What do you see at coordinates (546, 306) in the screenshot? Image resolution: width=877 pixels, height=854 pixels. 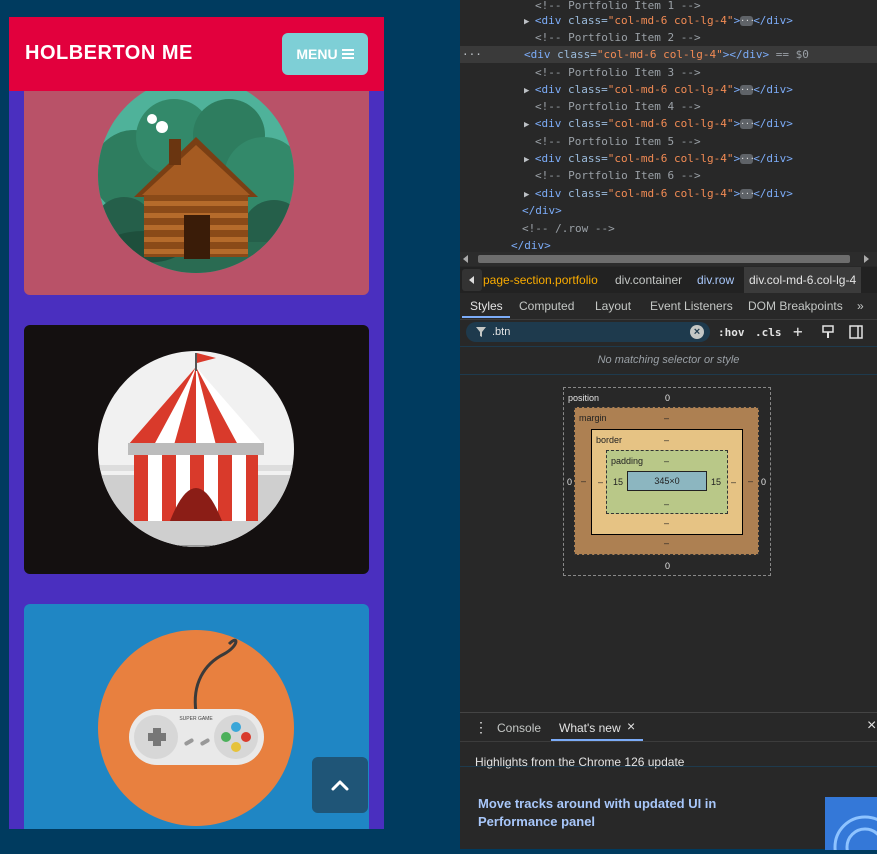 I see `tab-computed: Computed` at bounding box center [546, 306].